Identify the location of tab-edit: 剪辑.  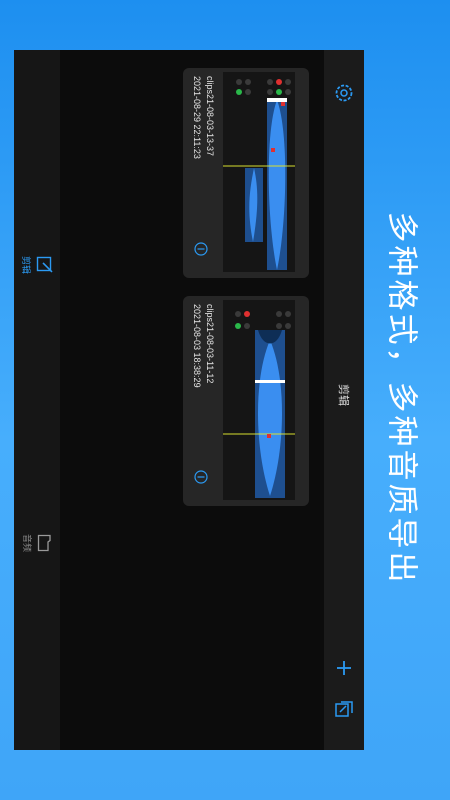
(37, 265).